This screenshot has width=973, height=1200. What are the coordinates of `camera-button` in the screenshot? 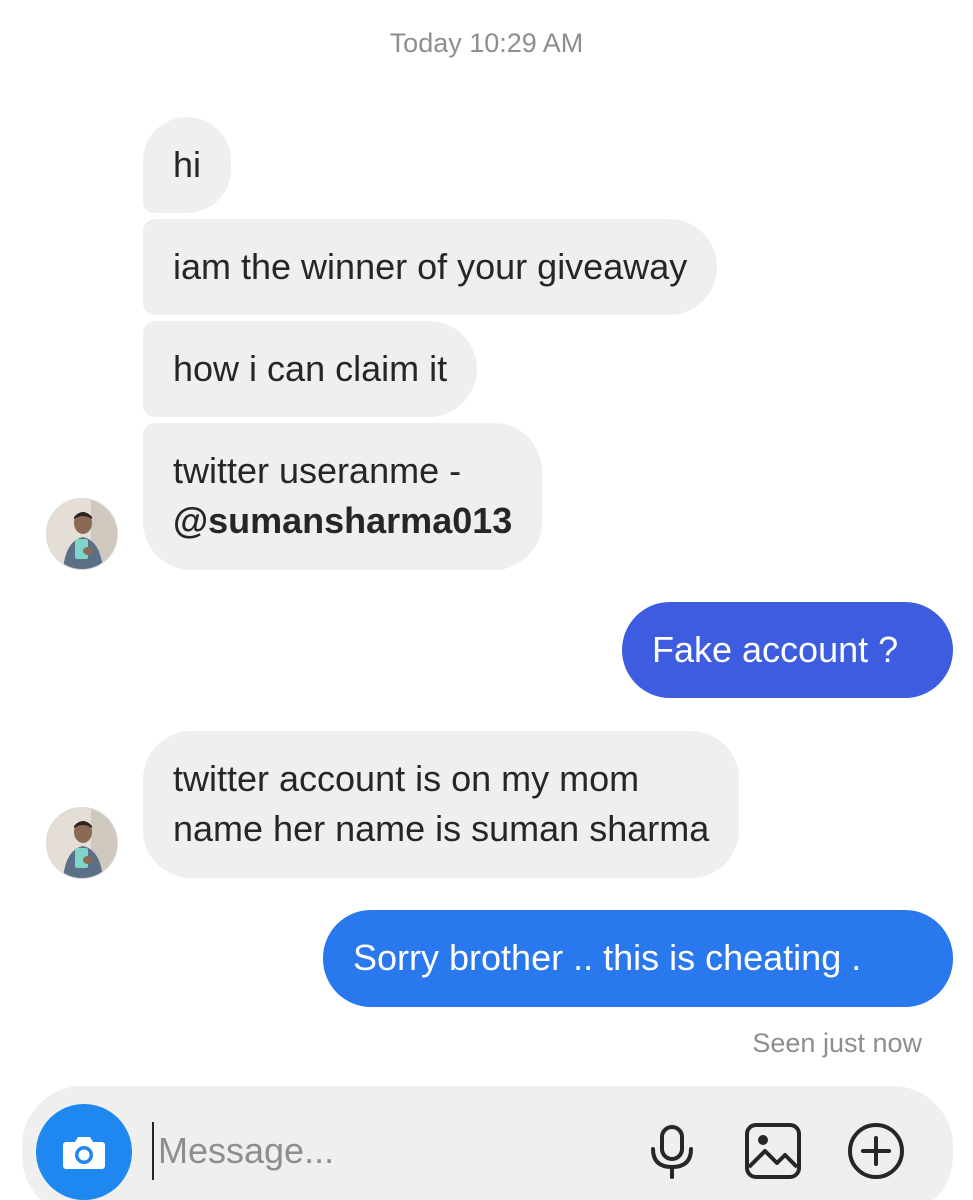 It's located at (84, 1152).